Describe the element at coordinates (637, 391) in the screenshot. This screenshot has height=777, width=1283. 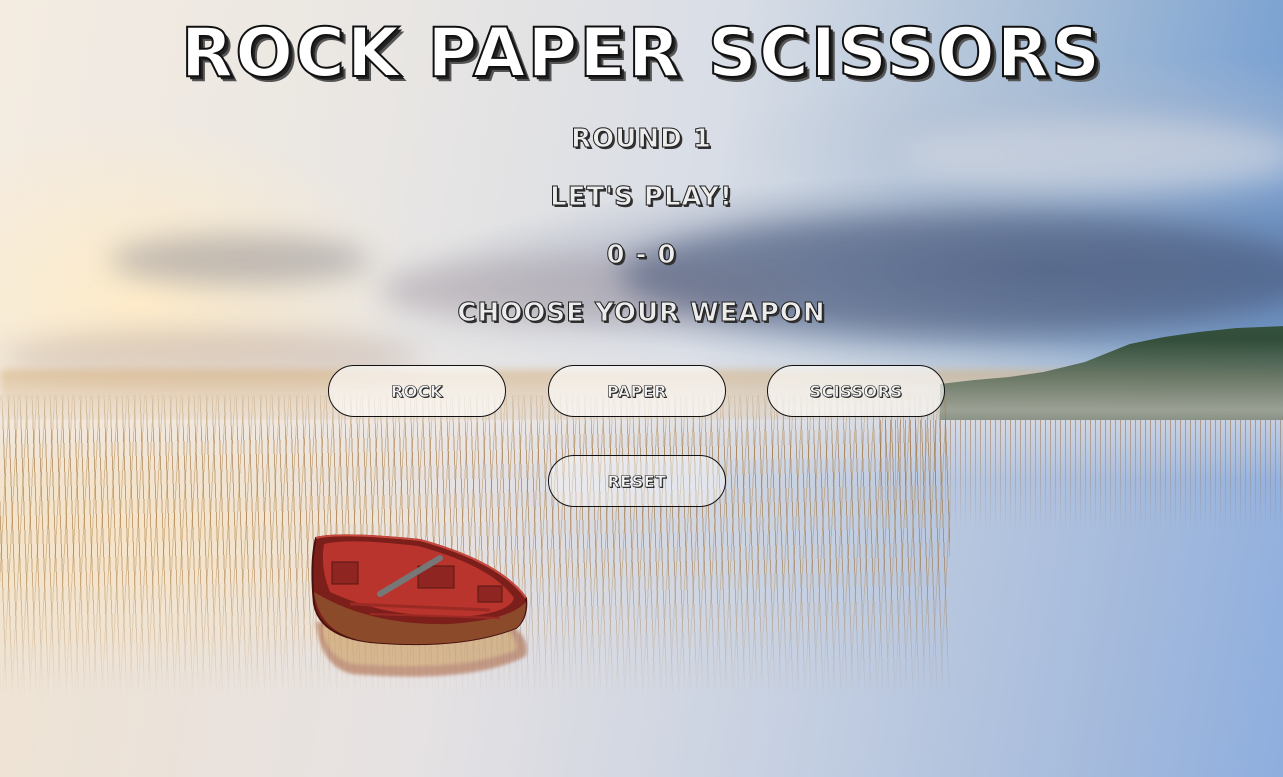
I see `paper-button: PAPER` at that location.